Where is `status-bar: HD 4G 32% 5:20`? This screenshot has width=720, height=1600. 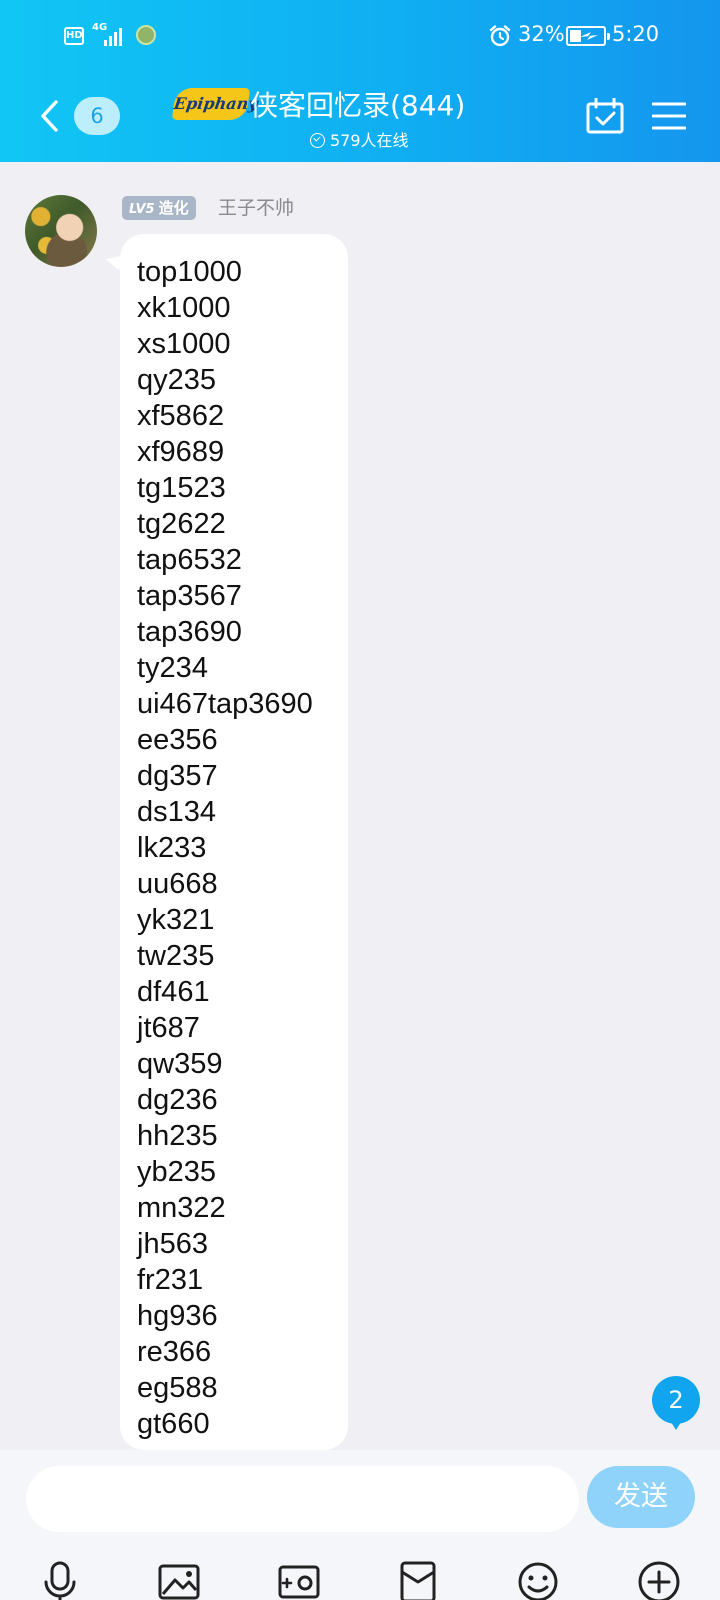 status-bar: HD 4G 32% 5:20 is located at coordinates (360, 36).